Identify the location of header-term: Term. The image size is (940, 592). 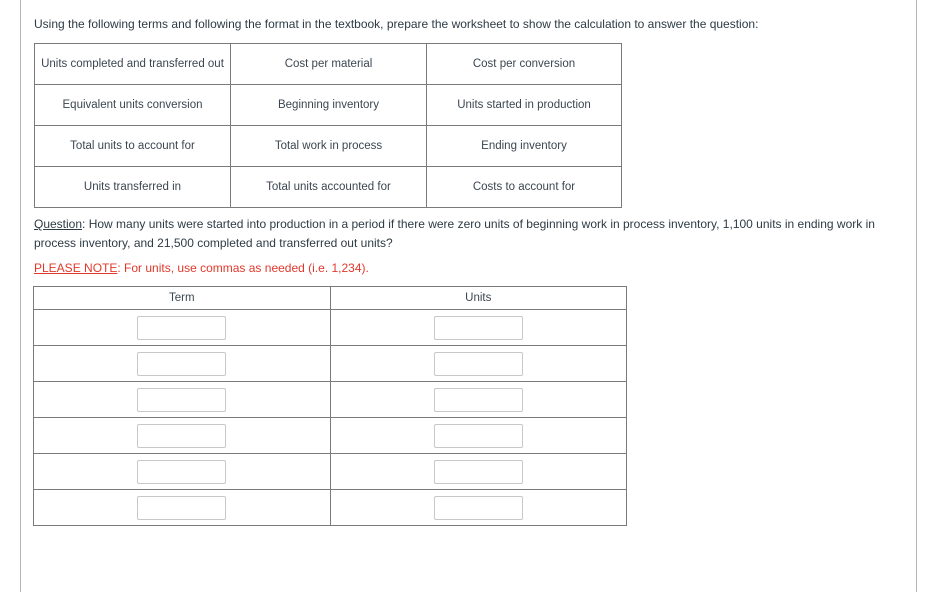
(182, 298).